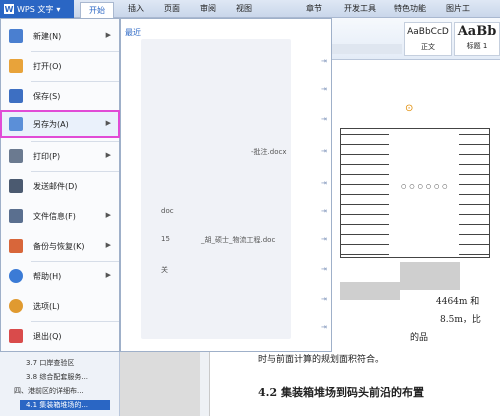 The image size is (500, 416). Describe the element at coordinates (16, 336) in the screenshot. I see `exit-icon` at that location.